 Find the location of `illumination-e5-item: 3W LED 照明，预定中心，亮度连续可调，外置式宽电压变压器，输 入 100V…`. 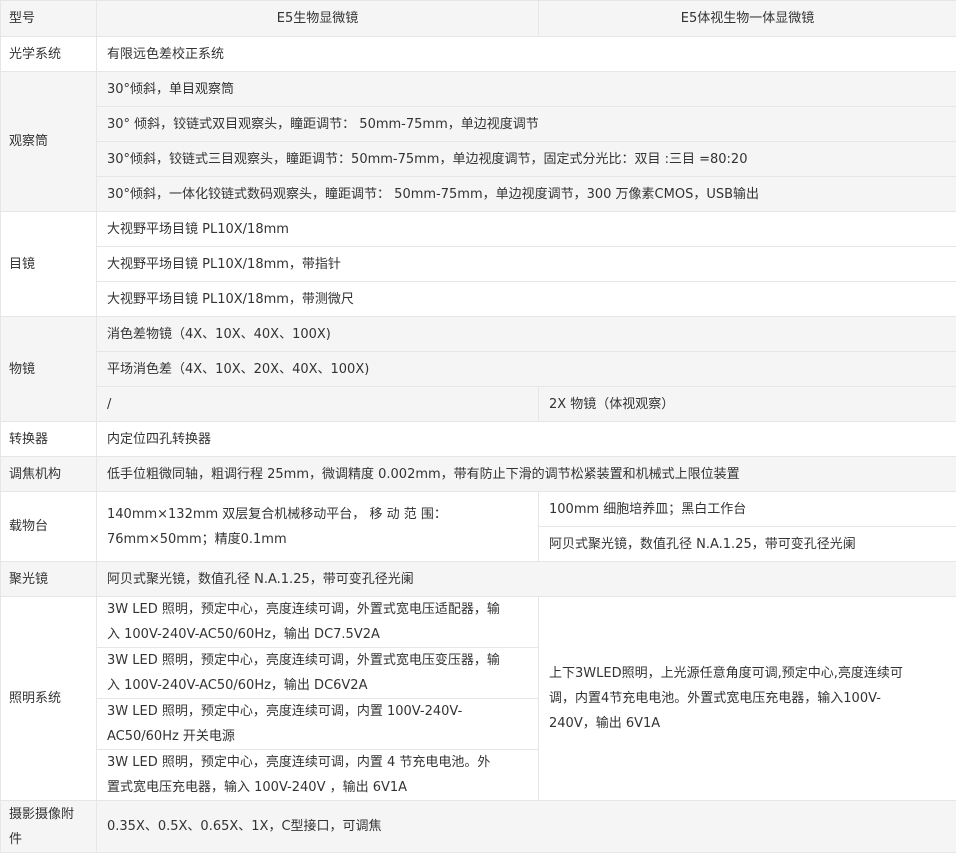

illumination-e5-item: 3W LED 照明，预定中心，亮度连续可调，外置式宽电压变压器，输 入 100V… is located at coordinates (318, 673).